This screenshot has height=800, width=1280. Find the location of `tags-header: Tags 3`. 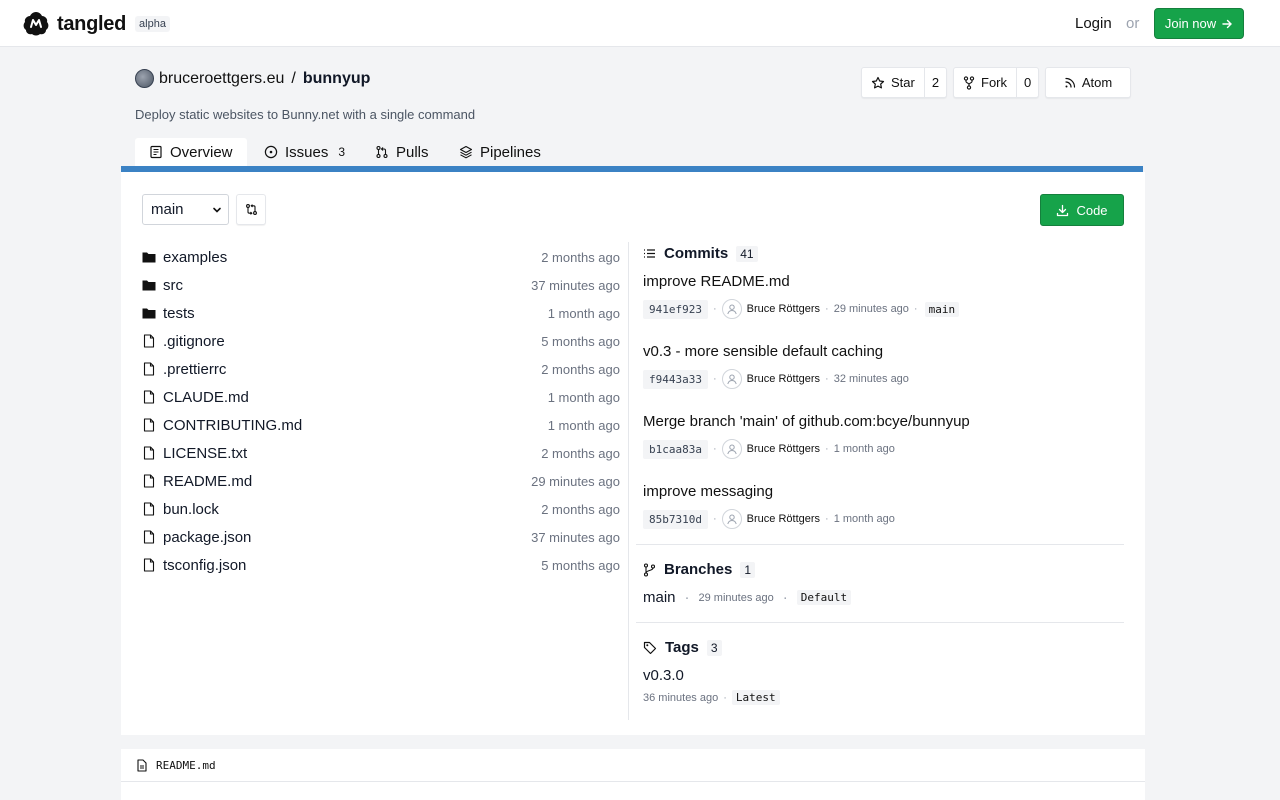

tags-header: Tags 3 is located at coordinates (682, 647).